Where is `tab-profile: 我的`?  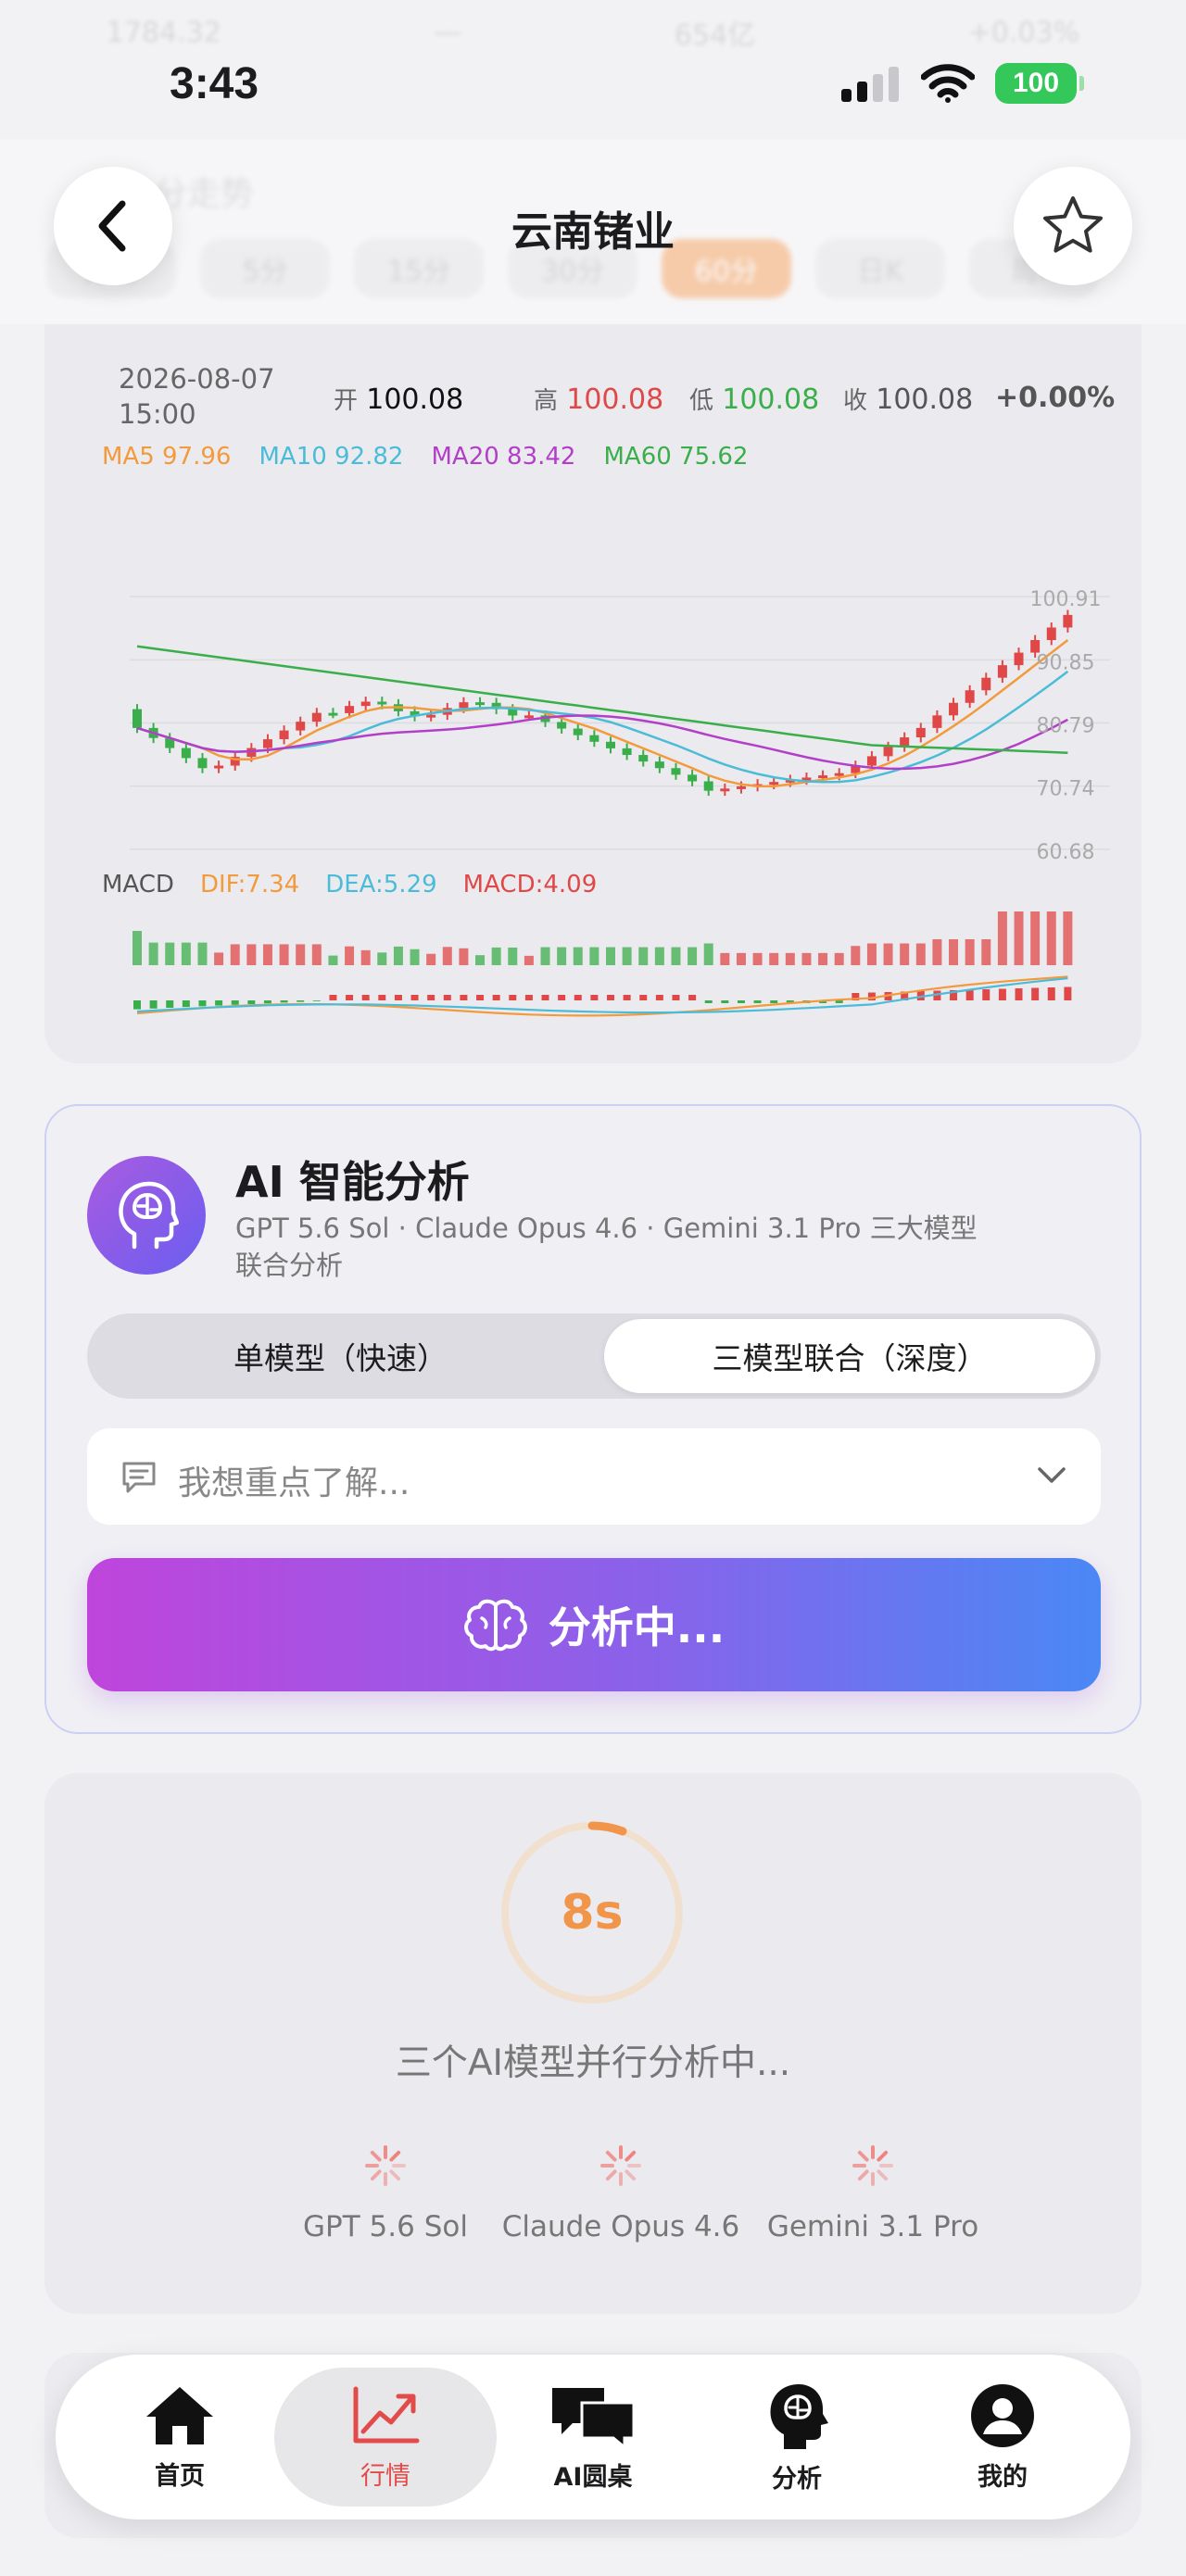
tab-profile: 我的 is located at coordinates (1002, 2437).